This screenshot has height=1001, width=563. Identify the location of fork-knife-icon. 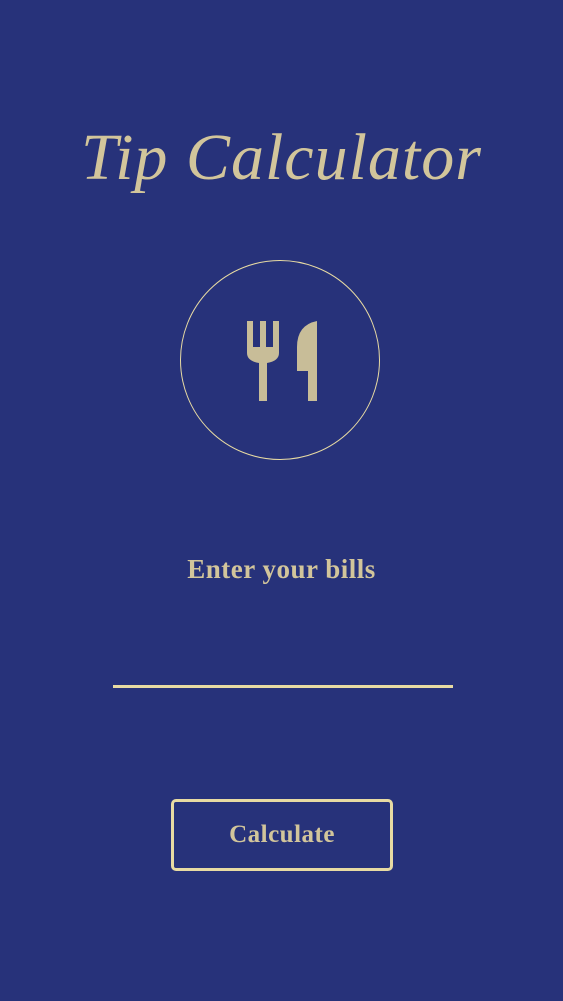
(282, 361).